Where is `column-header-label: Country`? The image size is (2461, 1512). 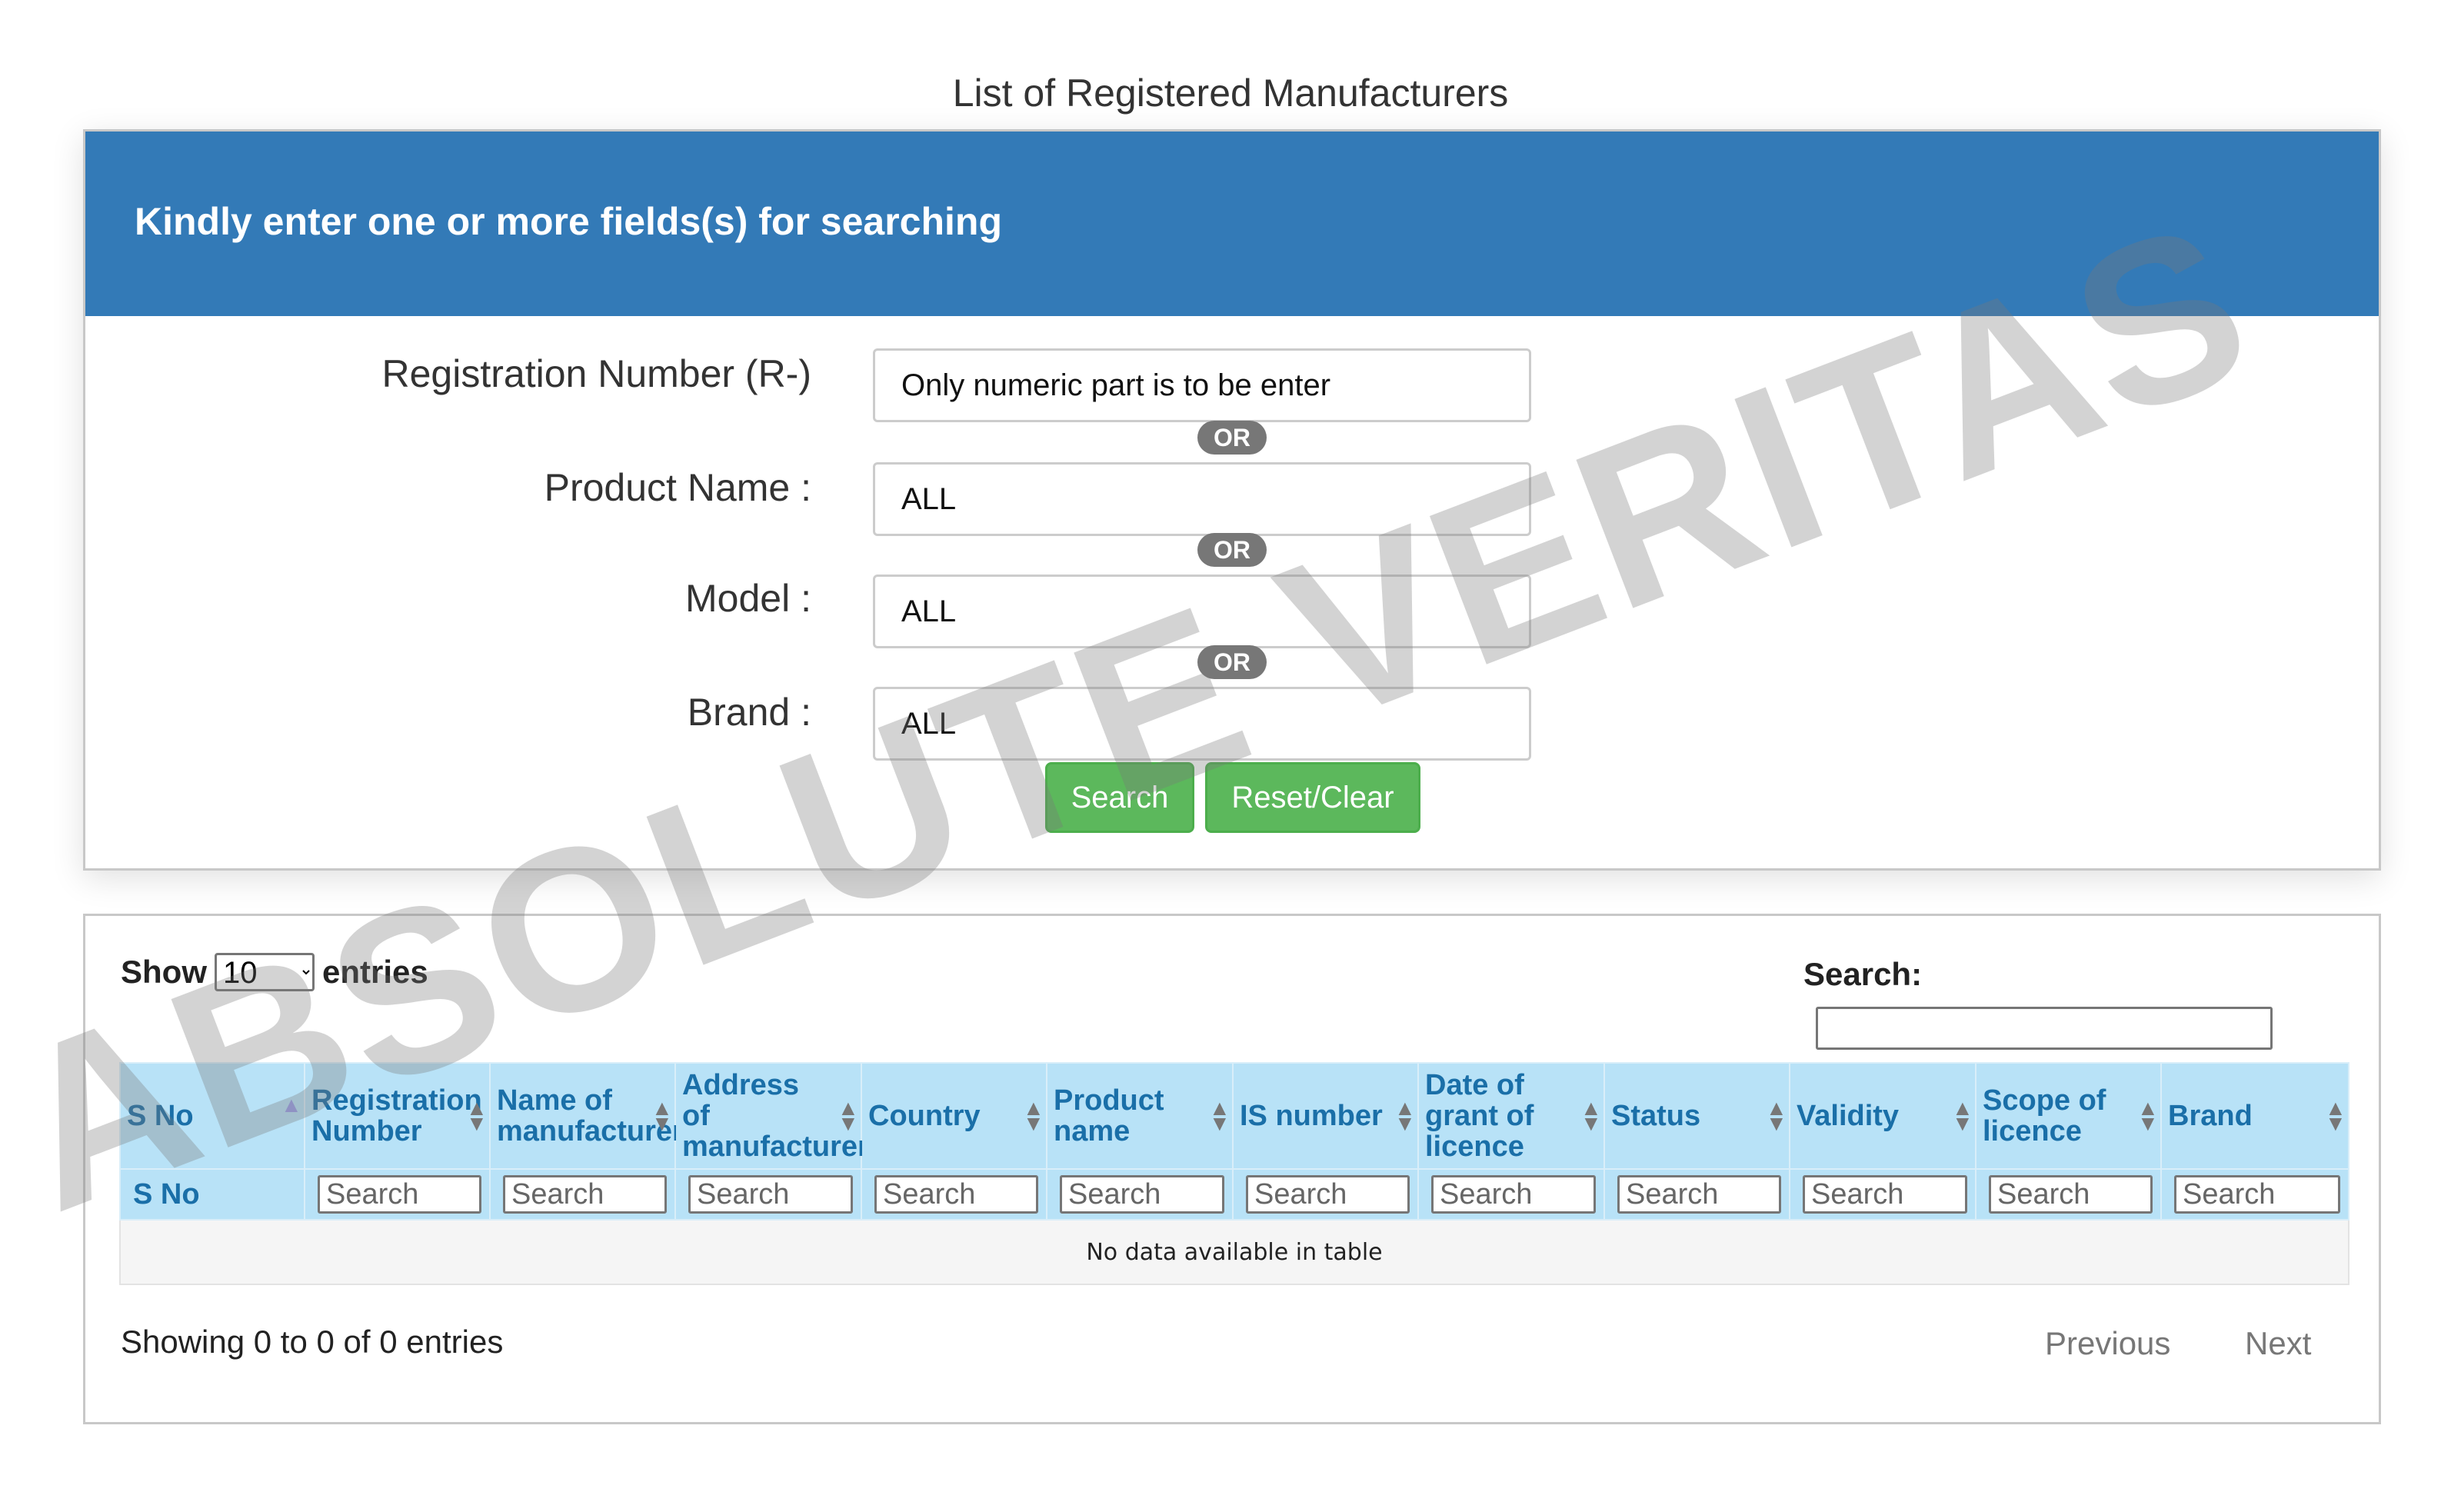 column-header-label: Country is located at coordinates (924, 1116).